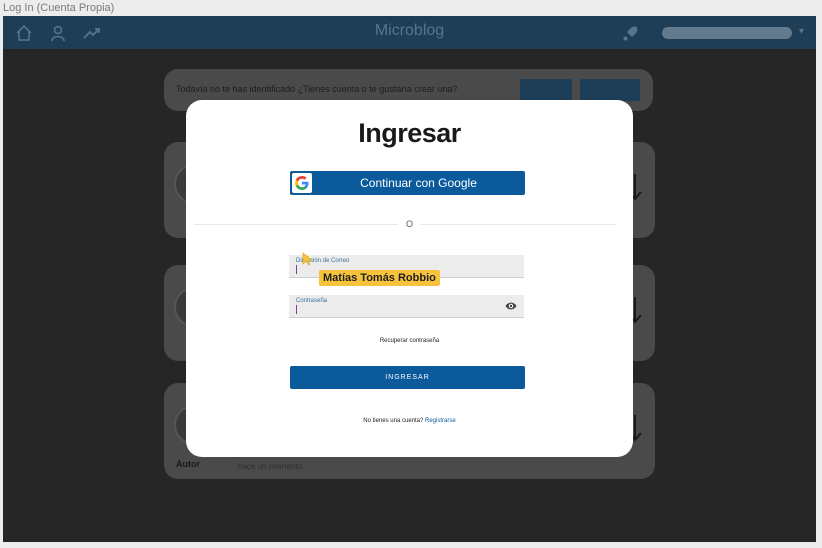 This screenshot has height=548, width=822. Describe the element at coordinates (393, 421) in the screenshot. I see `register-prompt-text: No tienes una cuenta?` at that location.